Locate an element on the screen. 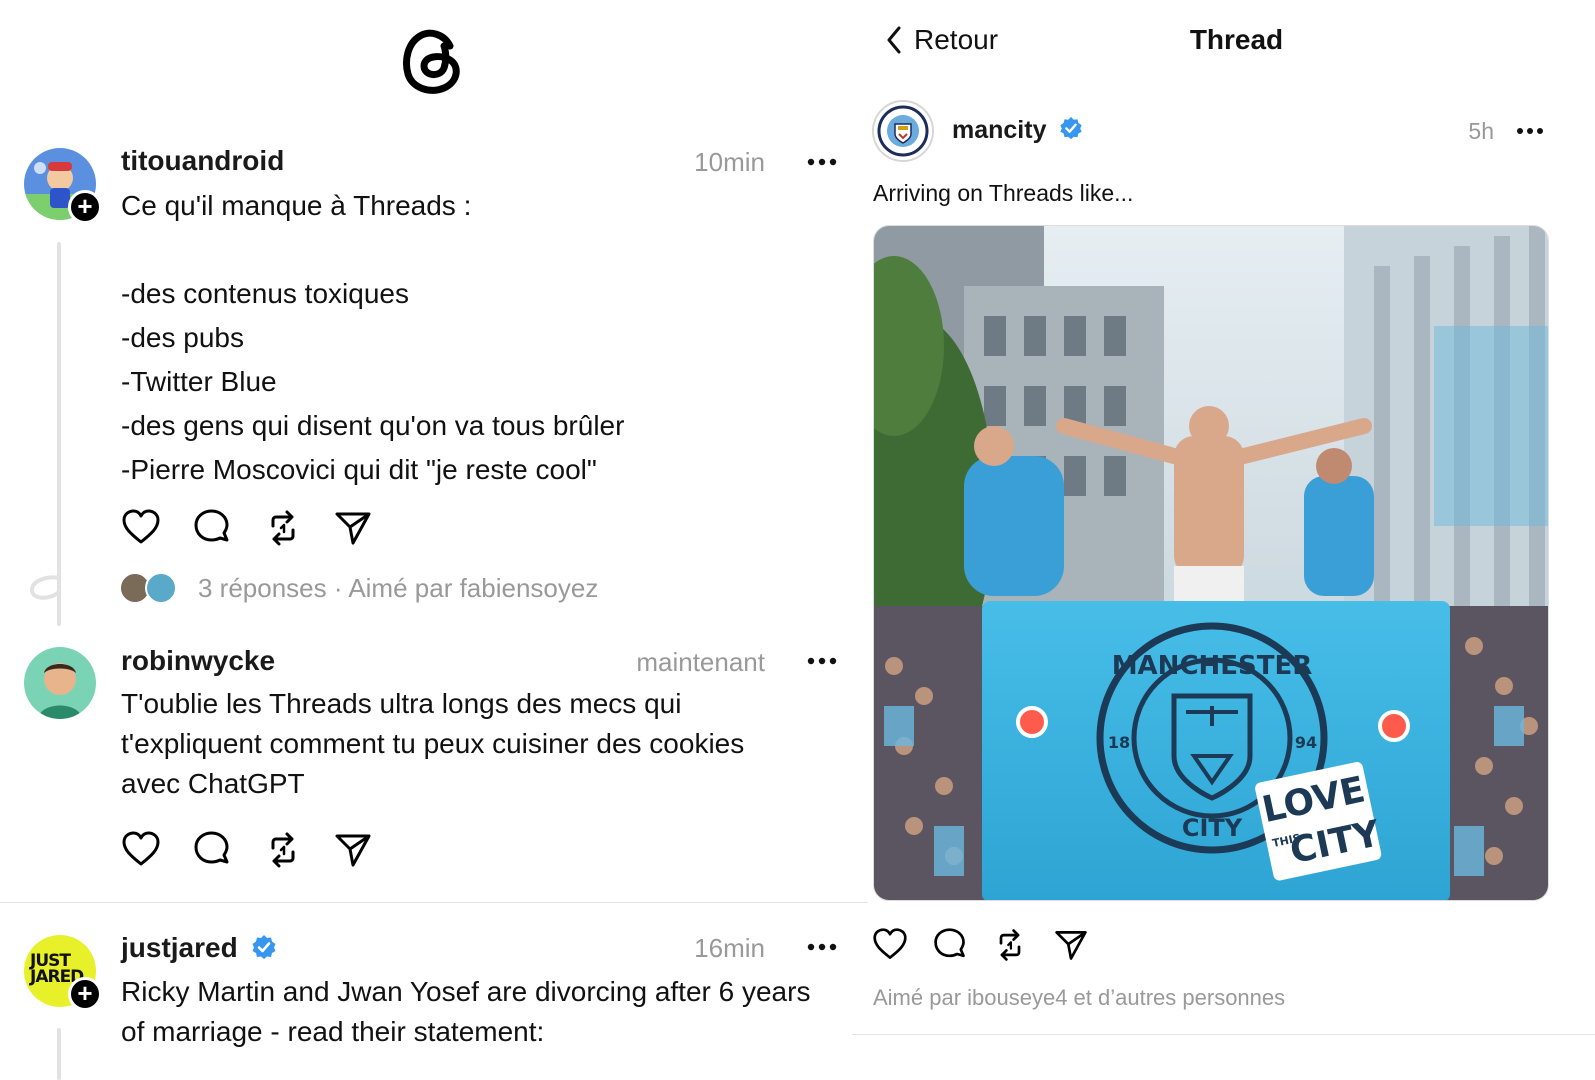  post-username: titouandroid is located at coordinates (202, 161).